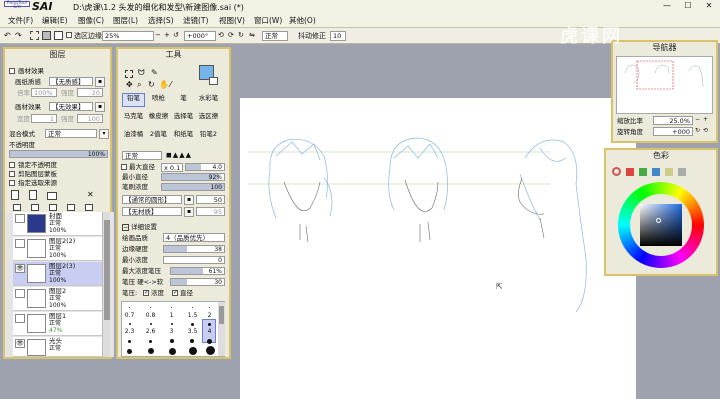 The image size is (720, 399). Describe the element at coordinates (656, 172) in the screenshot. I see `swatch-mode-icon` at that location.